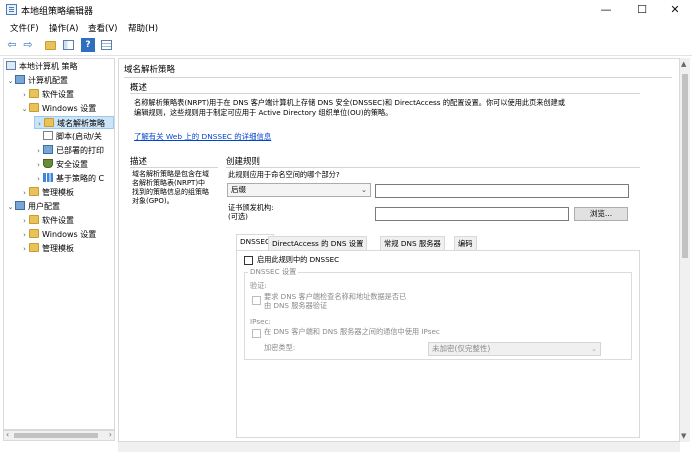 The width and height of the screenshot is (692, 461). I want to click on tree-item-user-config: ⌄ 用户配置, so click(33, 206).